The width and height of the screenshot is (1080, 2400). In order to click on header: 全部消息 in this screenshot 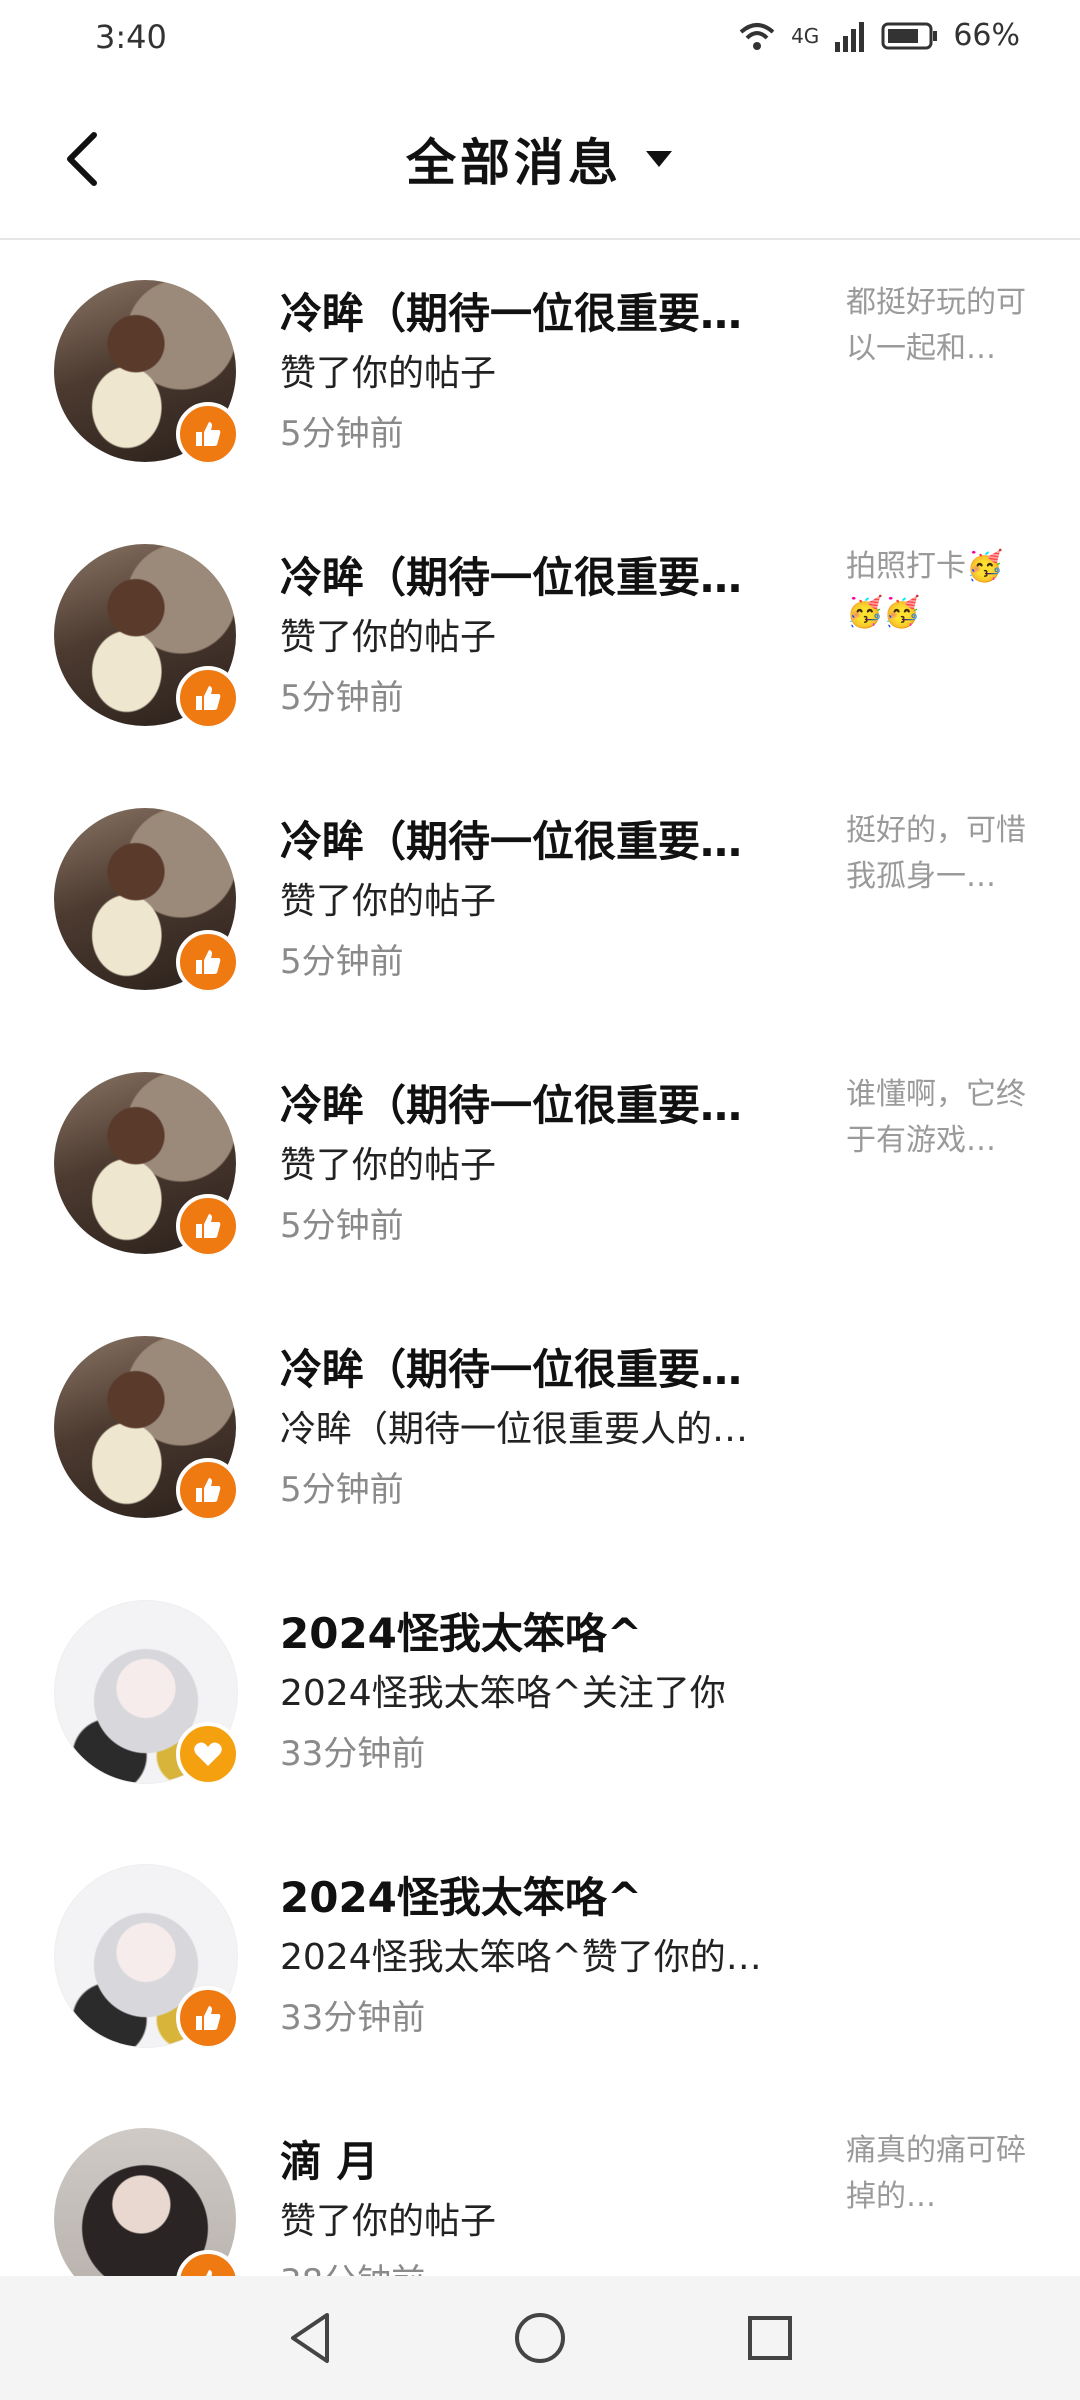, I will do `click(540, 160)`.